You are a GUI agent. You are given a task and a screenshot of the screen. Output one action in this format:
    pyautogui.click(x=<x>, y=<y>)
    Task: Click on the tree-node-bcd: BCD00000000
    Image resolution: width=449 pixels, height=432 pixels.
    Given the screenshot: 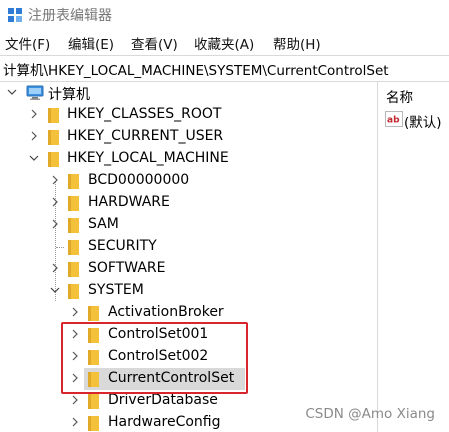 What is the action you would take?
    pyautogui.click(x=188, y=181)
    